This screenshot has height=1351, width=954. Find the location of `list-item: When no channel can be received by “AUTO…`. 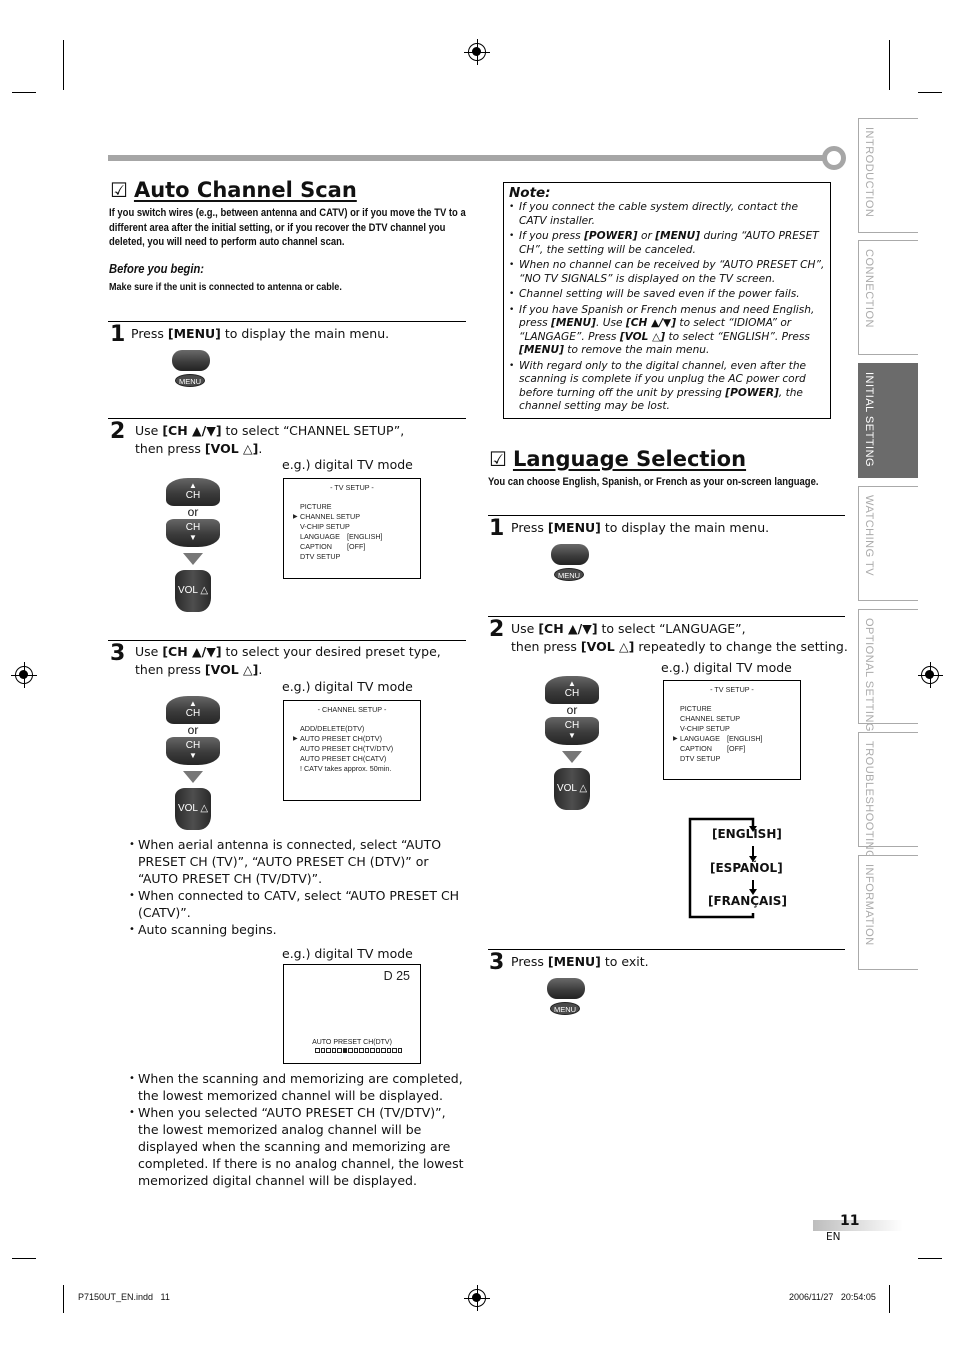

list-item: When no channel can be received by “AUTO… is located at coordinates (668, 272).